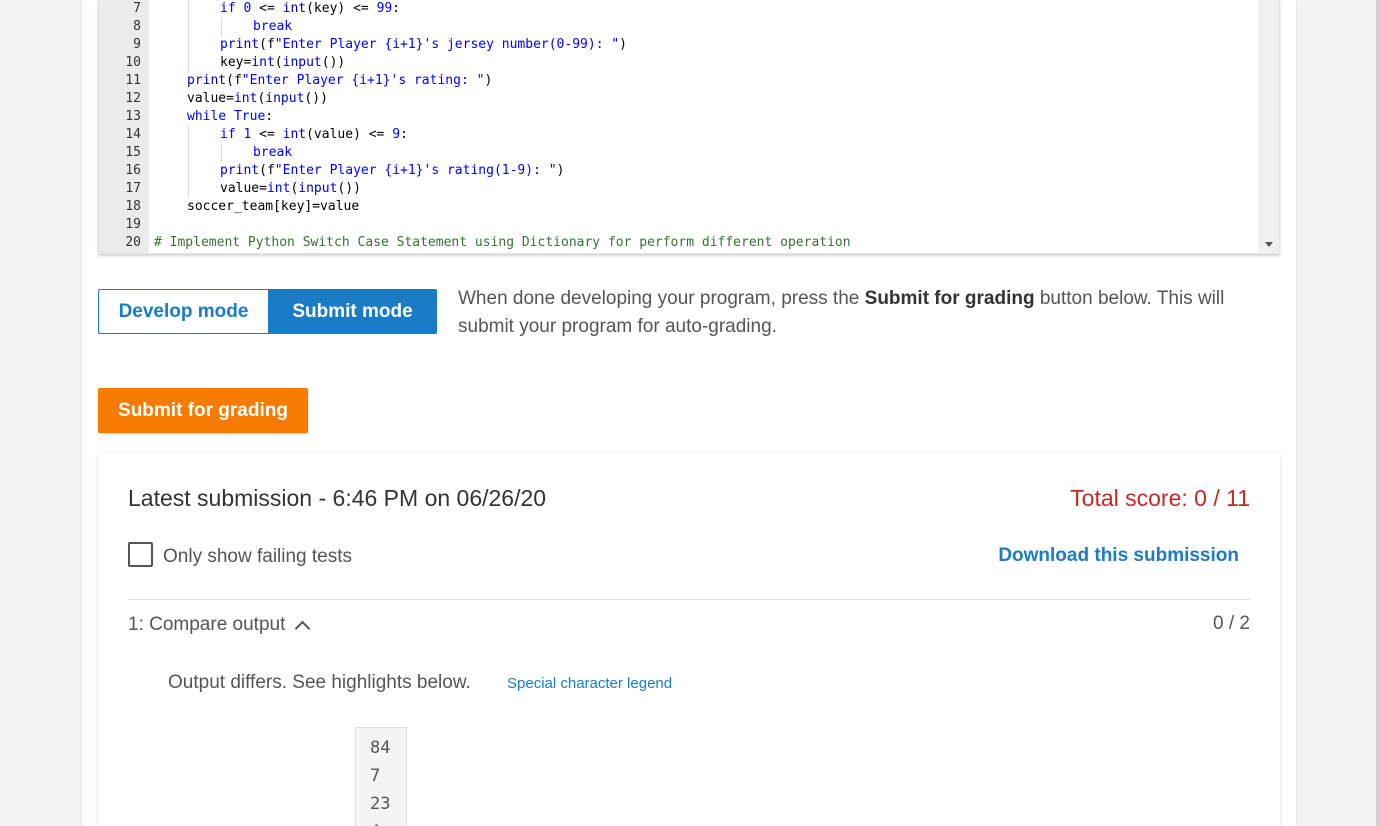 Image resolution: width=1380 pixels, height=826 pixels. I want to click on line-number: 11, so click(133, 80).